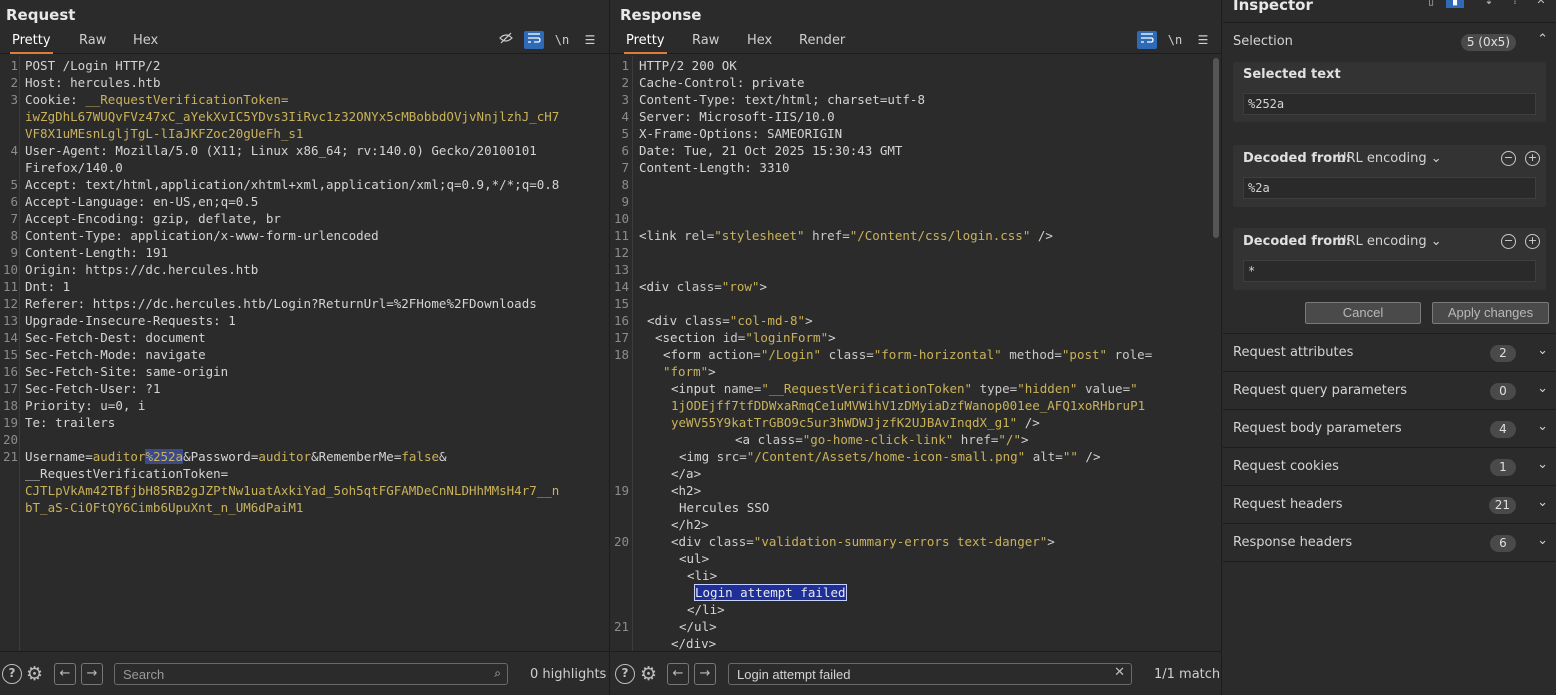  I want to click on highlights-count: 0 highlights, so click(568, 674).